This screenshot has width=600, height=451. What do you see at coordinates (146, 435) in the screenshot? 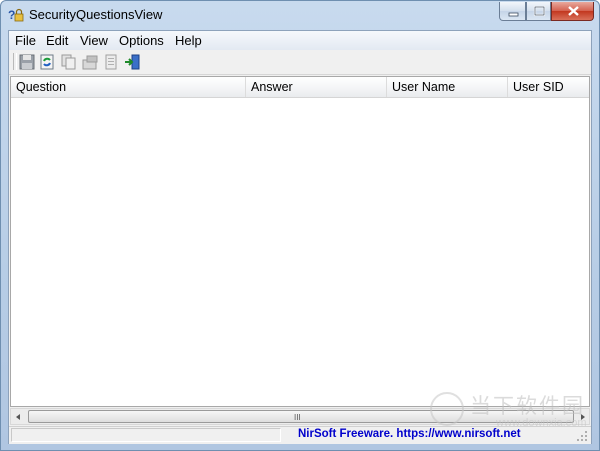
I see `status-panel` at bounding box center [146, 435].